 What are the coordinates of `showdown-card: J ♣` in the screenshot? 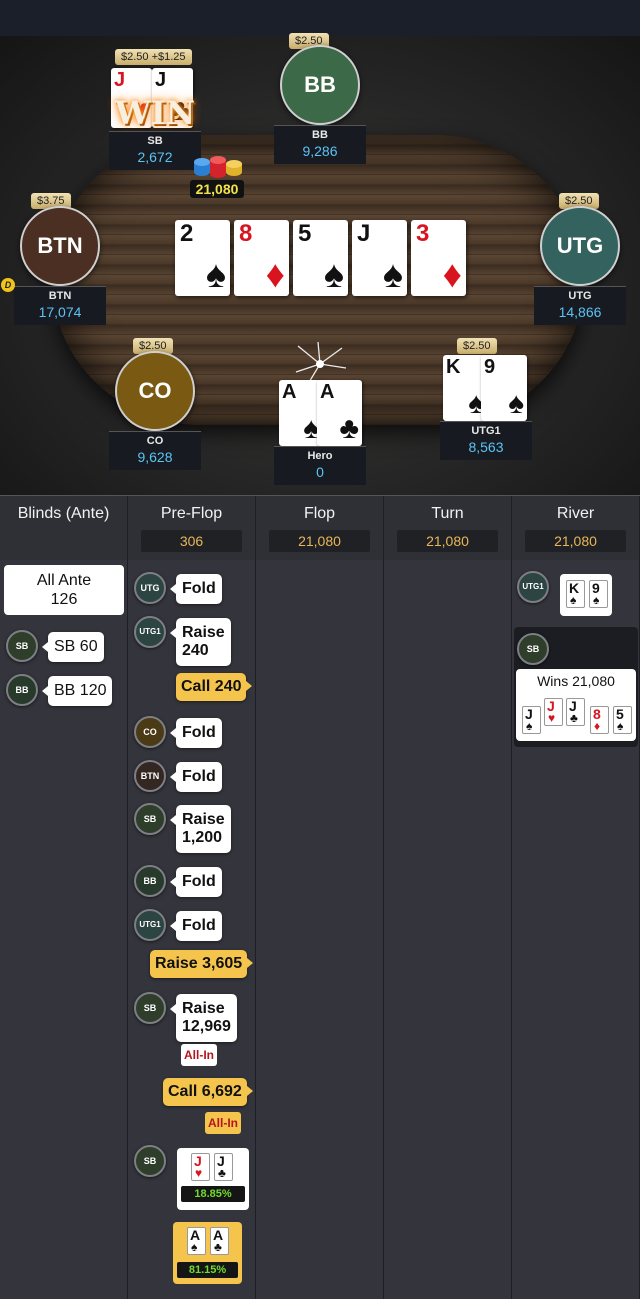 It's located at (223, 1167).